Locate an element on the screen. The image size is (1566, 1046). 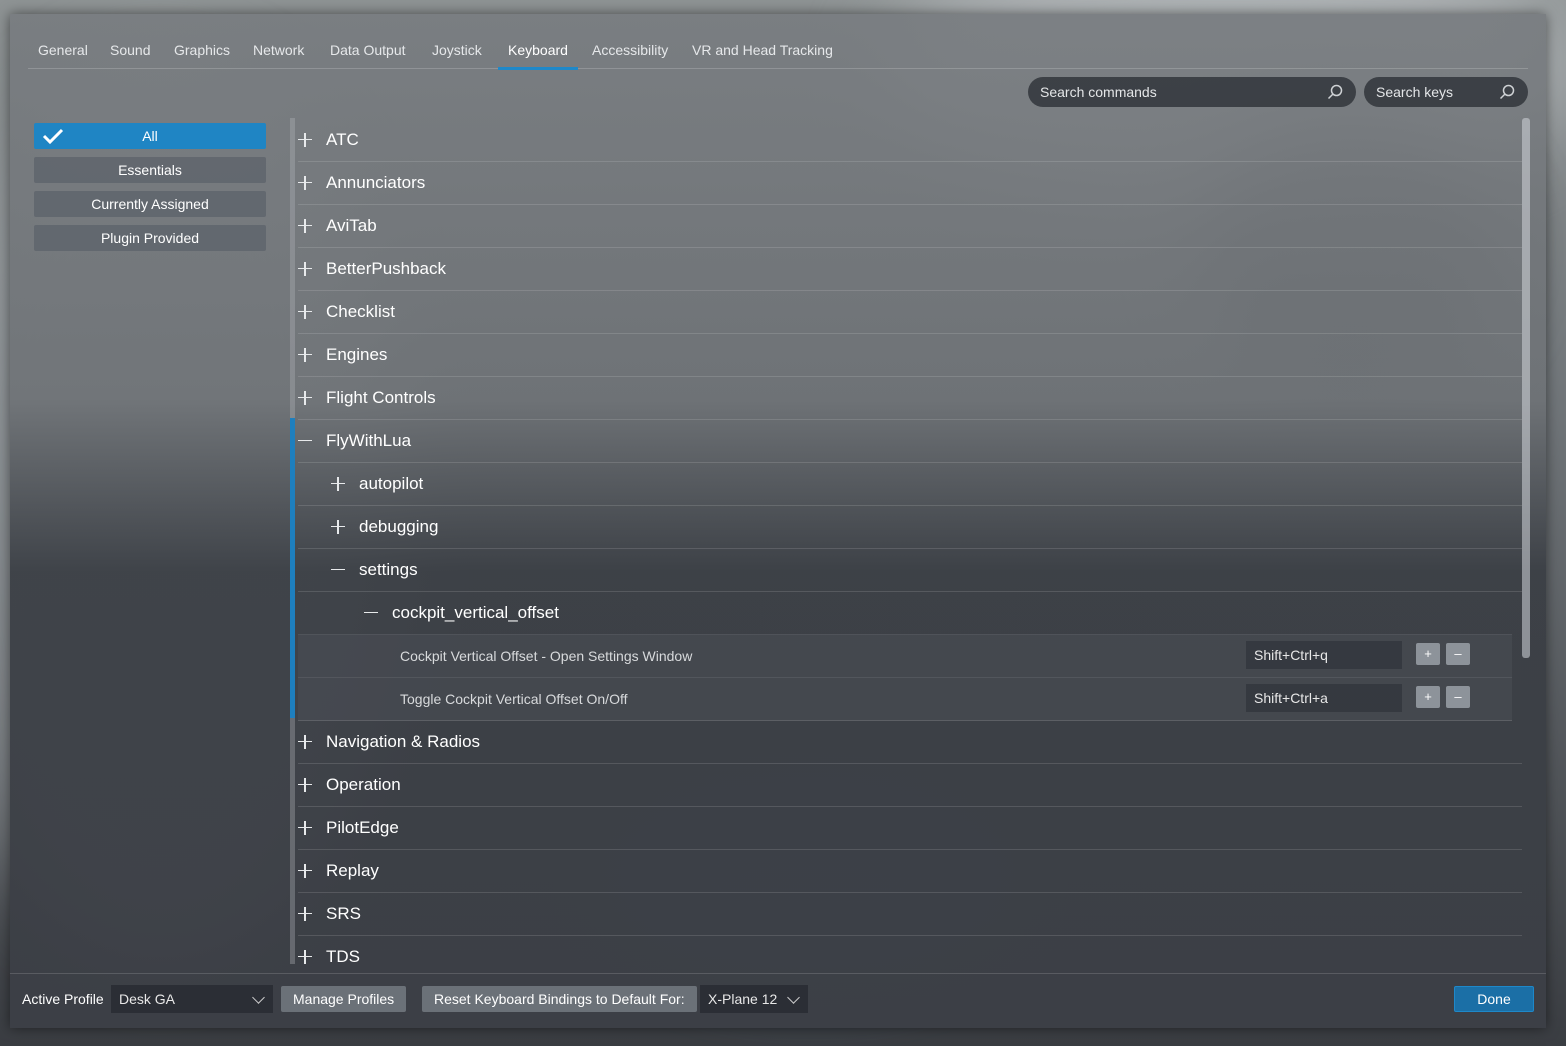
checkmark-icon is located at coordinates (53, 136).